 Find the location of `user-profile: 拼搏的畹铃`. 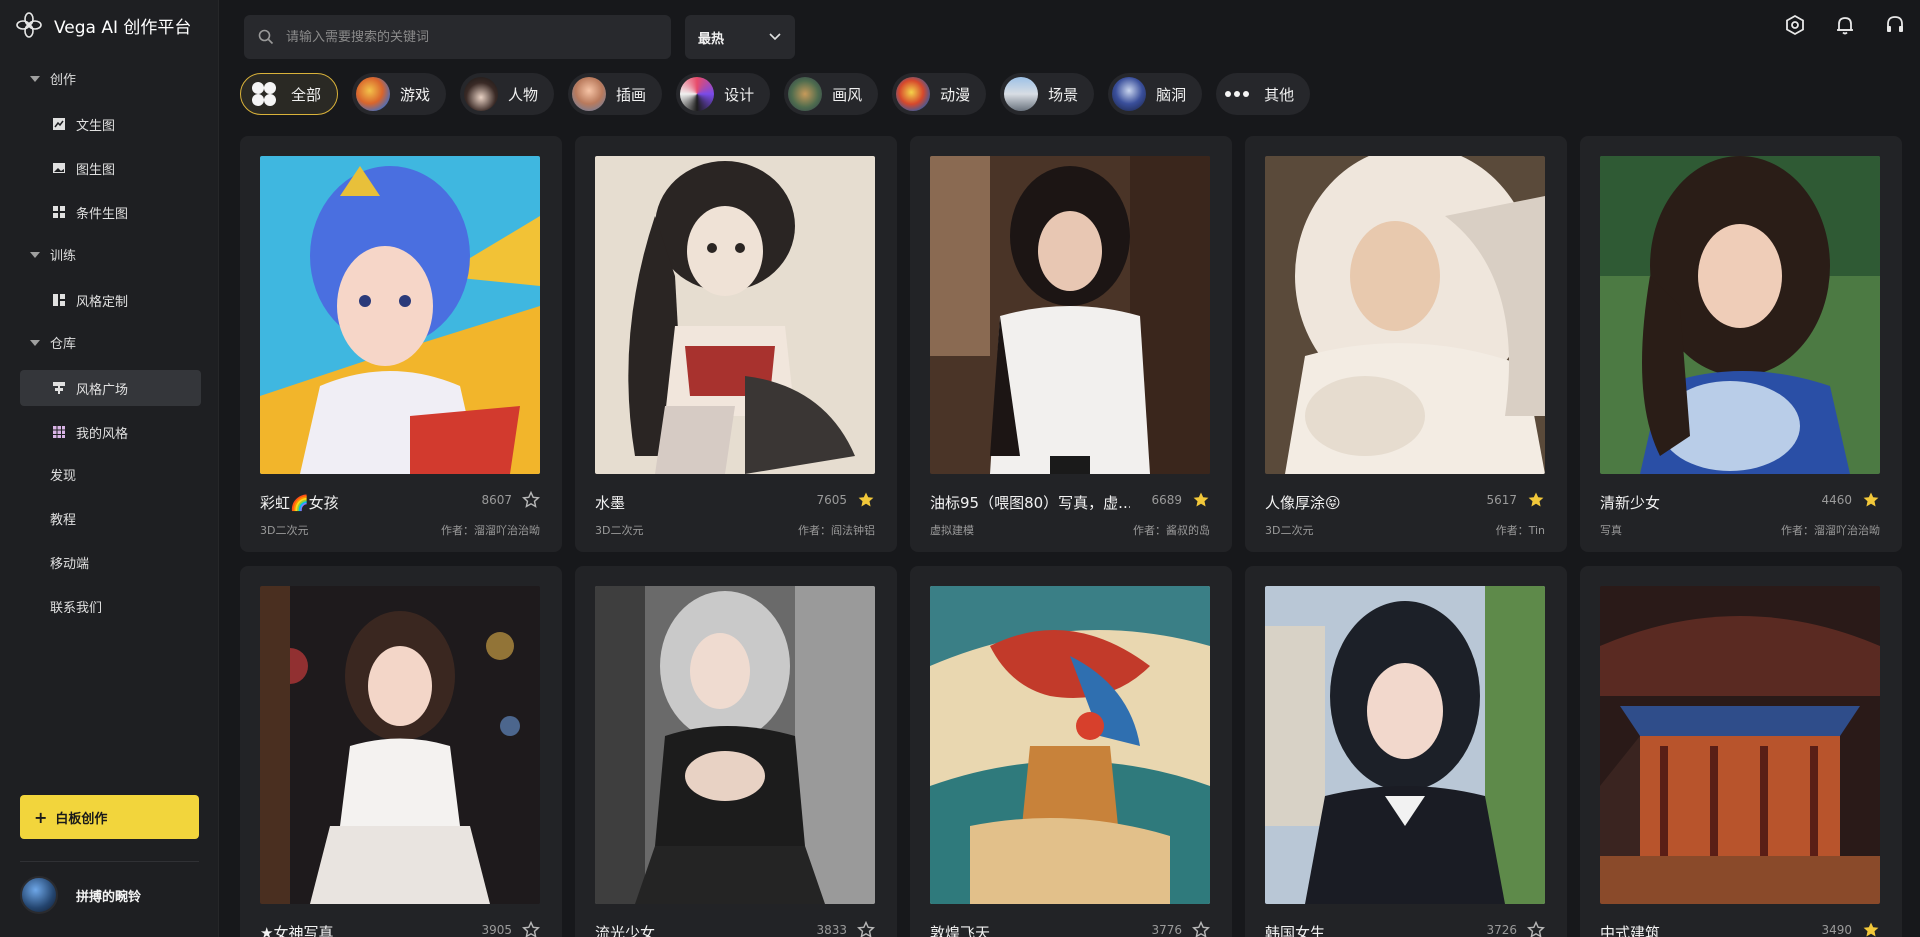

user-profile: 拼搏的畹铃 is located at coordinates (80, 895).